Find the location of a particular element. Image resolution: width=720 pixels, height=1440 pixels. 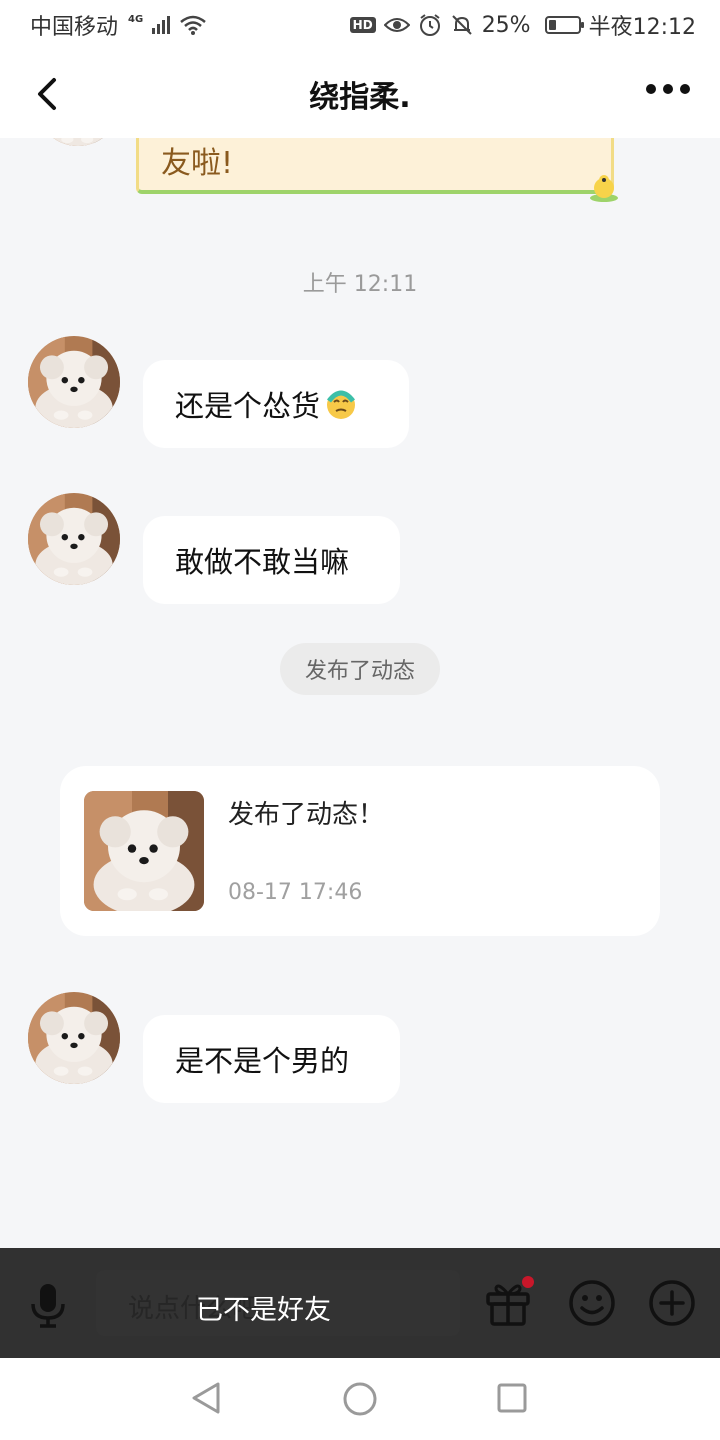

greeting-card-bubble: 友啦! is located at coordinates (375, 166).